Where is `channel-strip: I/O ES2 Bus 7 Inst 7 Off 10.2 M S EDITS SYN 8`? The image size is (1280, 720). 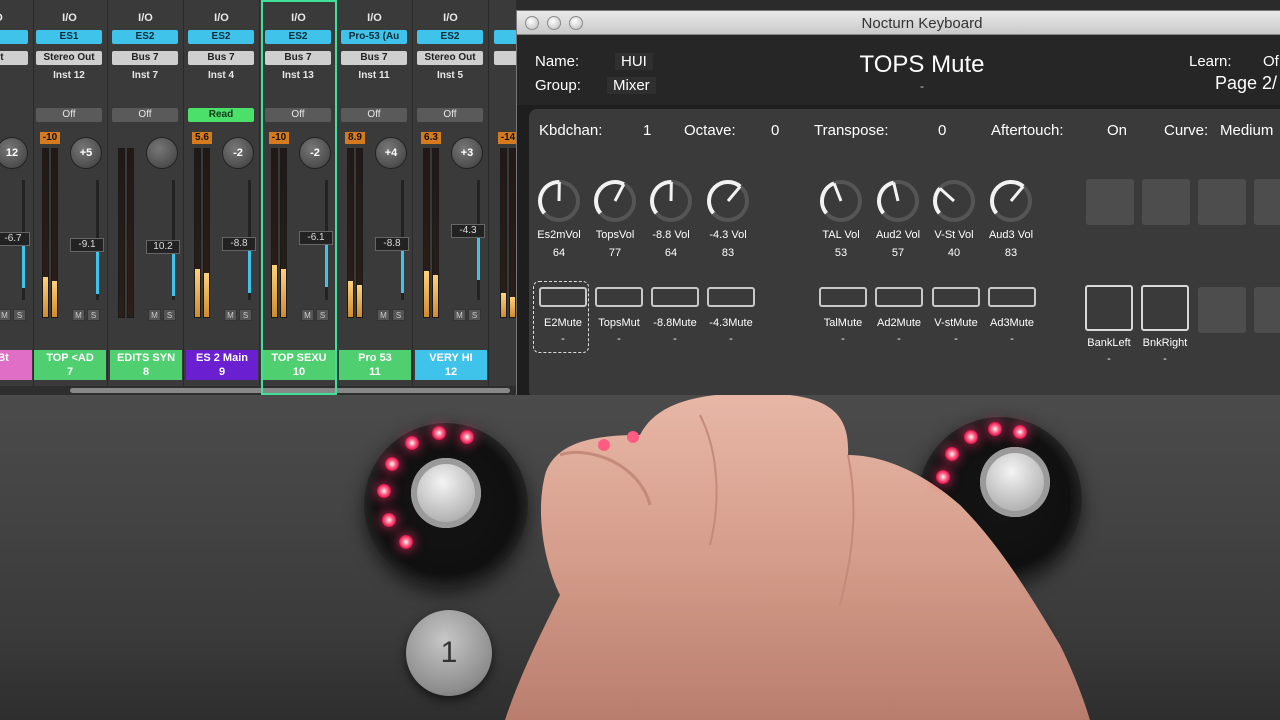
channel-strip: I/O ES2 Bus 7 Inst 7 Off 10.2 M S EDITS SYN 8 is located at coordinates (146, 197).